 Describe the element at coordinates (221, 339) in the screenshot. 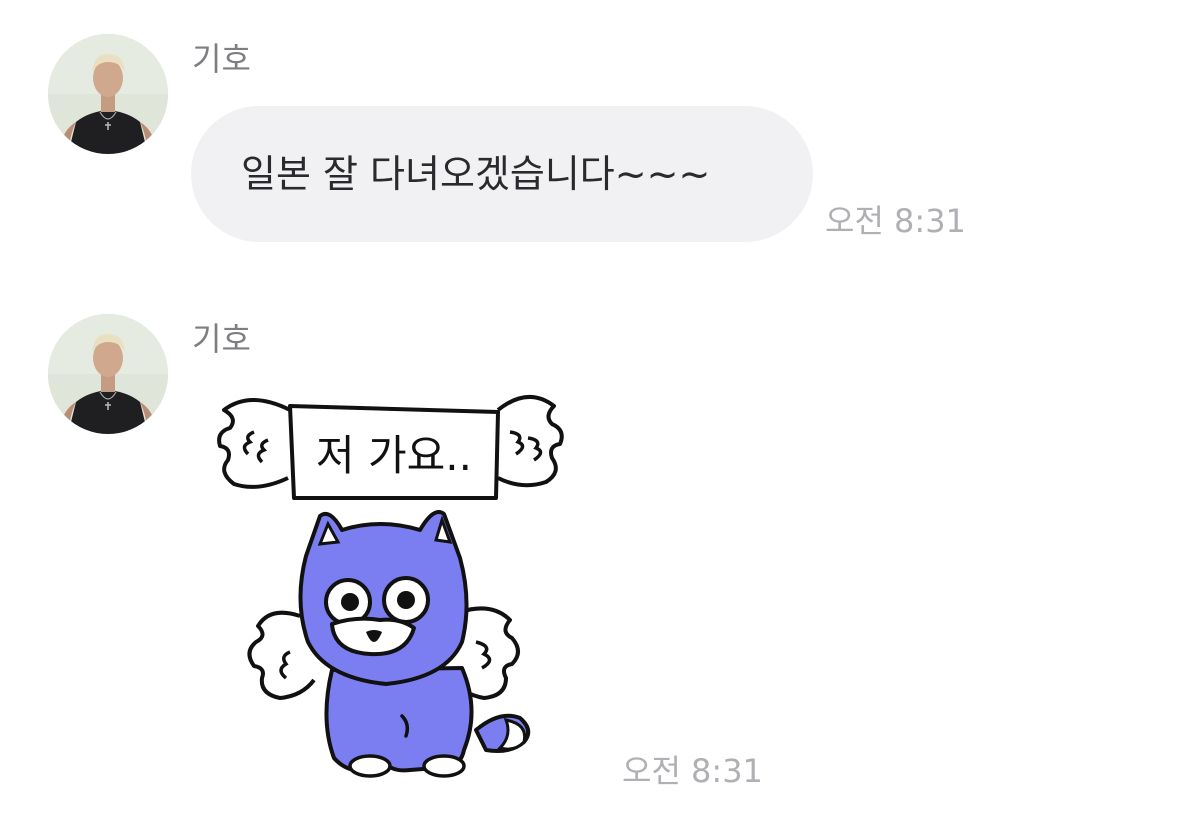

I see `sender-name: 기호` at that location.